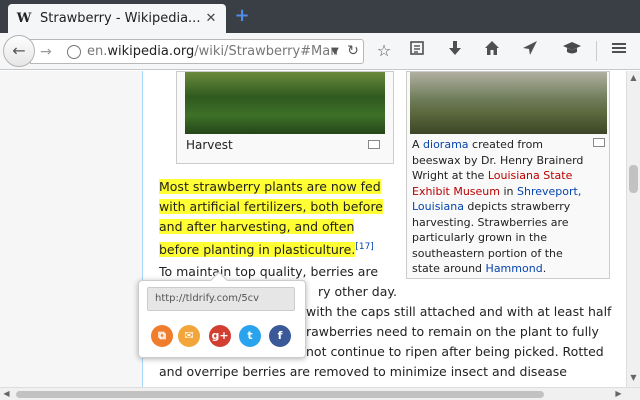 This screenshot has width=640, height=400. I want to click on twitter-icon: t, so click(250, 336).